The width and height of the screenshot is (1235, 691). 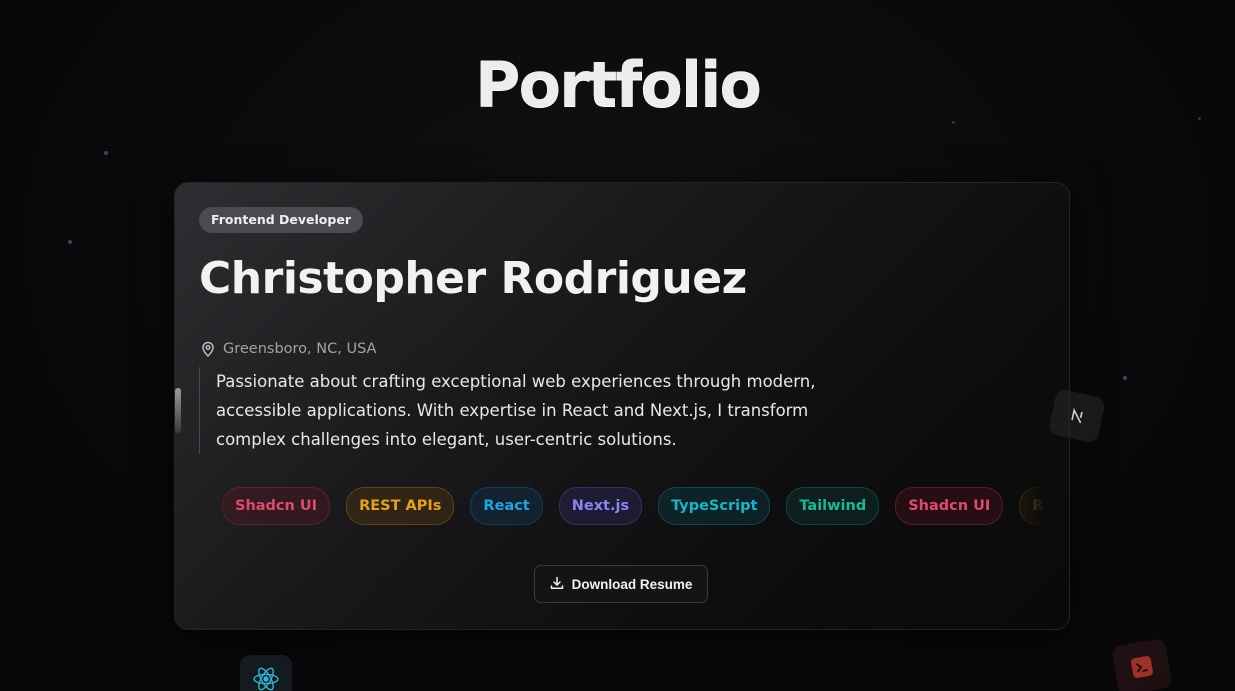 What do you see at coordinates (714, 506) in the screenshot?
I see `tech-tag: TypeScript` at bounding box center [714, 506].